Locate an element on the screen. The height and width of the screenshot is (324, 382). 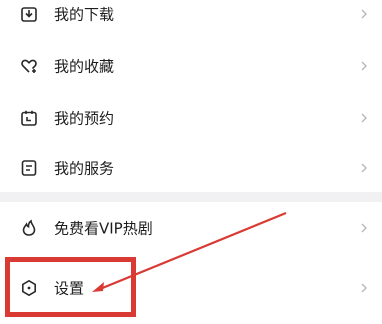
menu-item-label: 设置 is located at coordinates (69, 288).